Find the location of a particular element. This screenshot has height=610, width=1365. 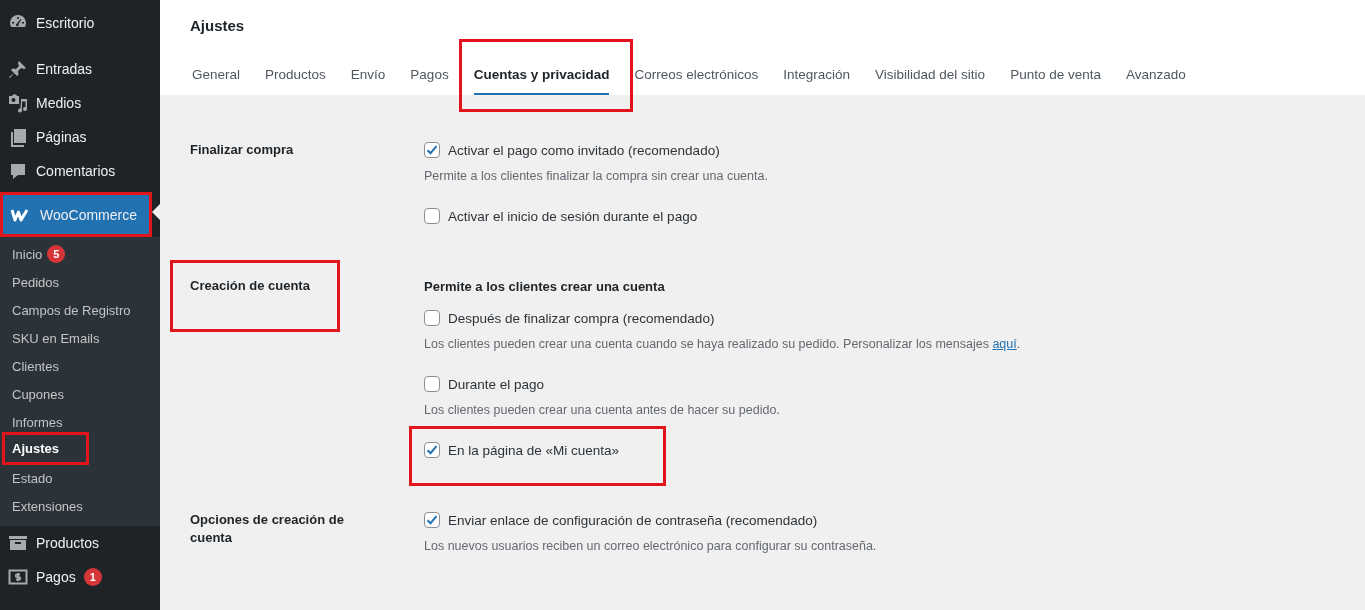

pages-icon is located at coordinates (18, 137).